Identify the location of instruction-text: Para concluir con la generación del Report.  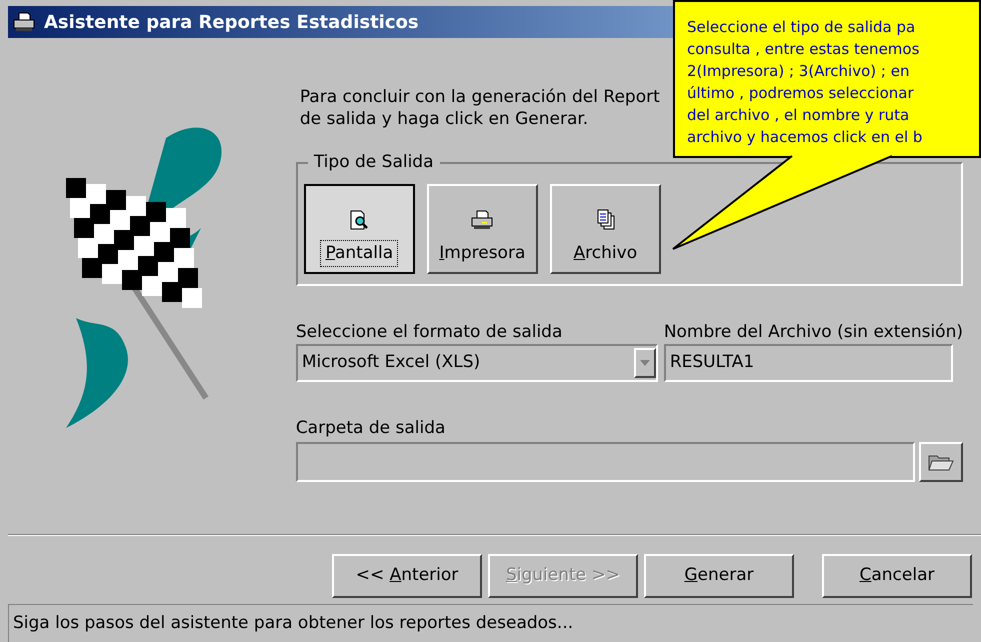
(480, 97).